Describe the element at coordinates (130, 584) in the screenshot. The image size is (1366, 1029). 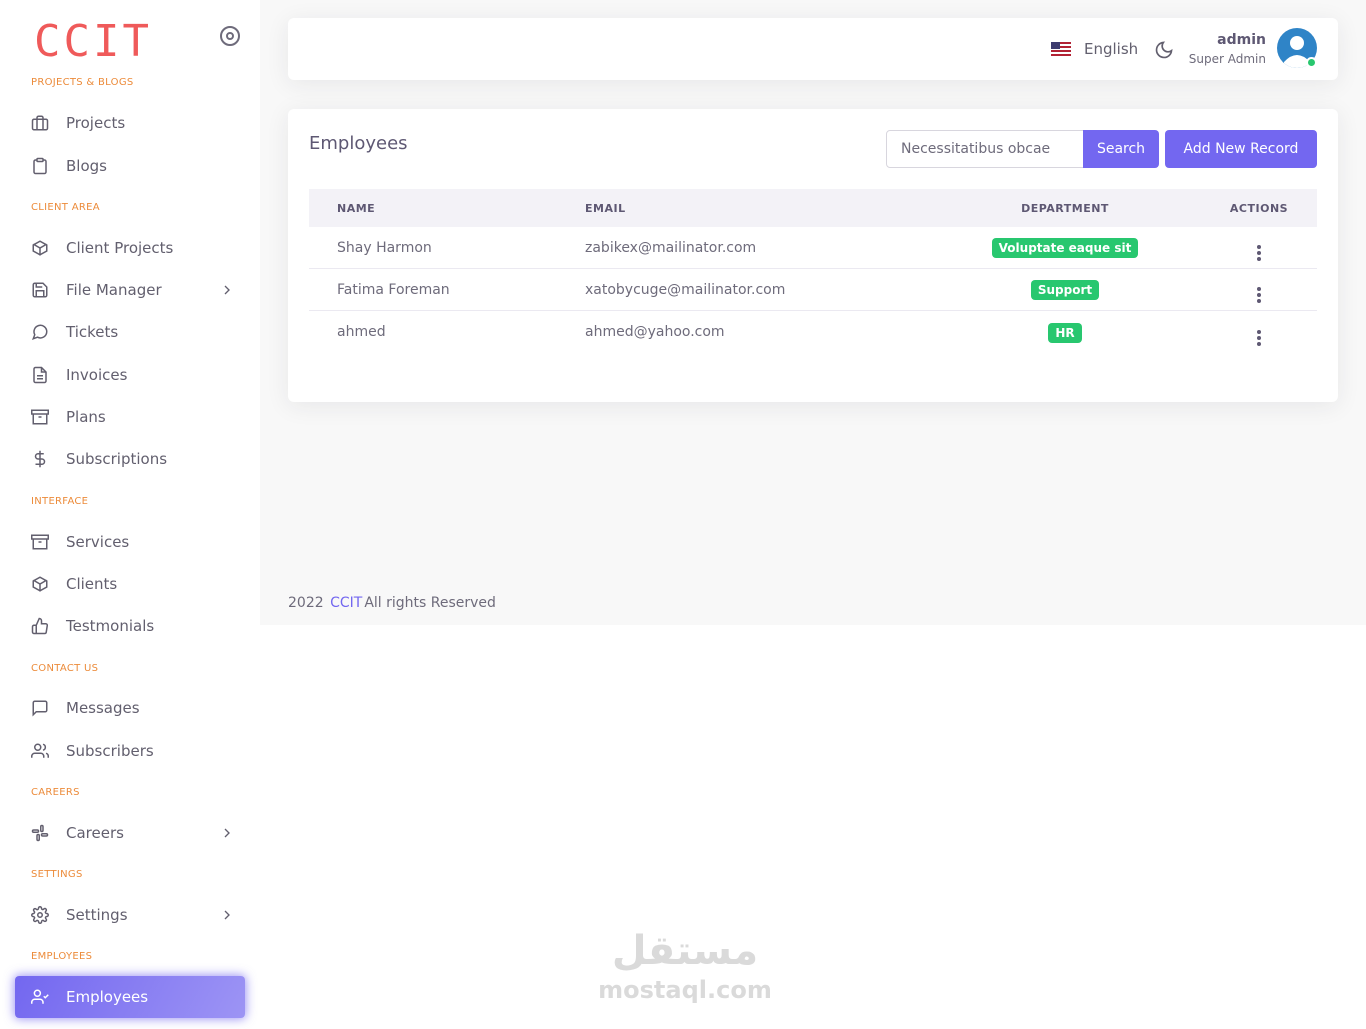
I see `sidebar-item-clients: Clients` at that location.